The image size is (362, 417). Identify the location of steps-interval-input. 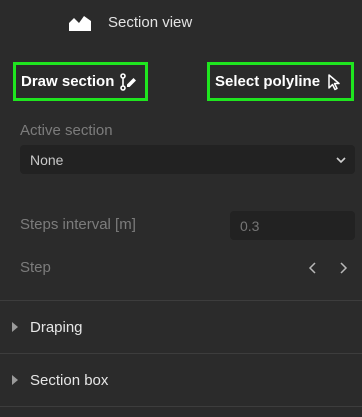
(292, 225).